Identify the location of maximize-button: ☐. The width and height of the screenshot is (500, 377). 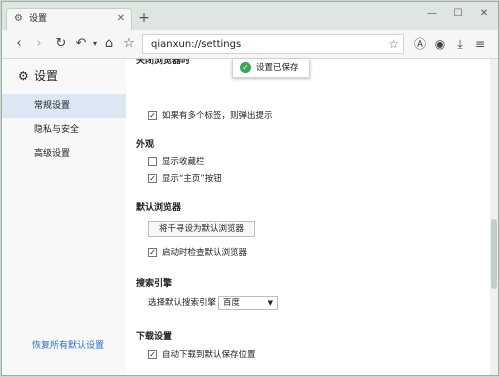
(458, 14).